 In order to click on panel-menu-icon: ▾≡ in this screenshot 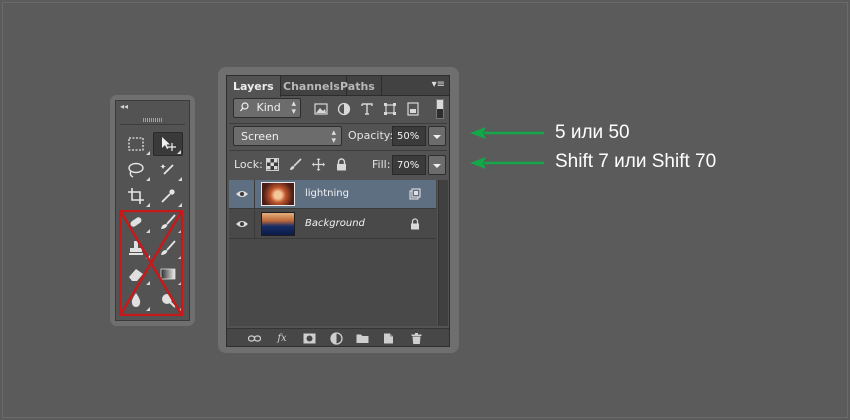, I will do `click(438, 84)`.